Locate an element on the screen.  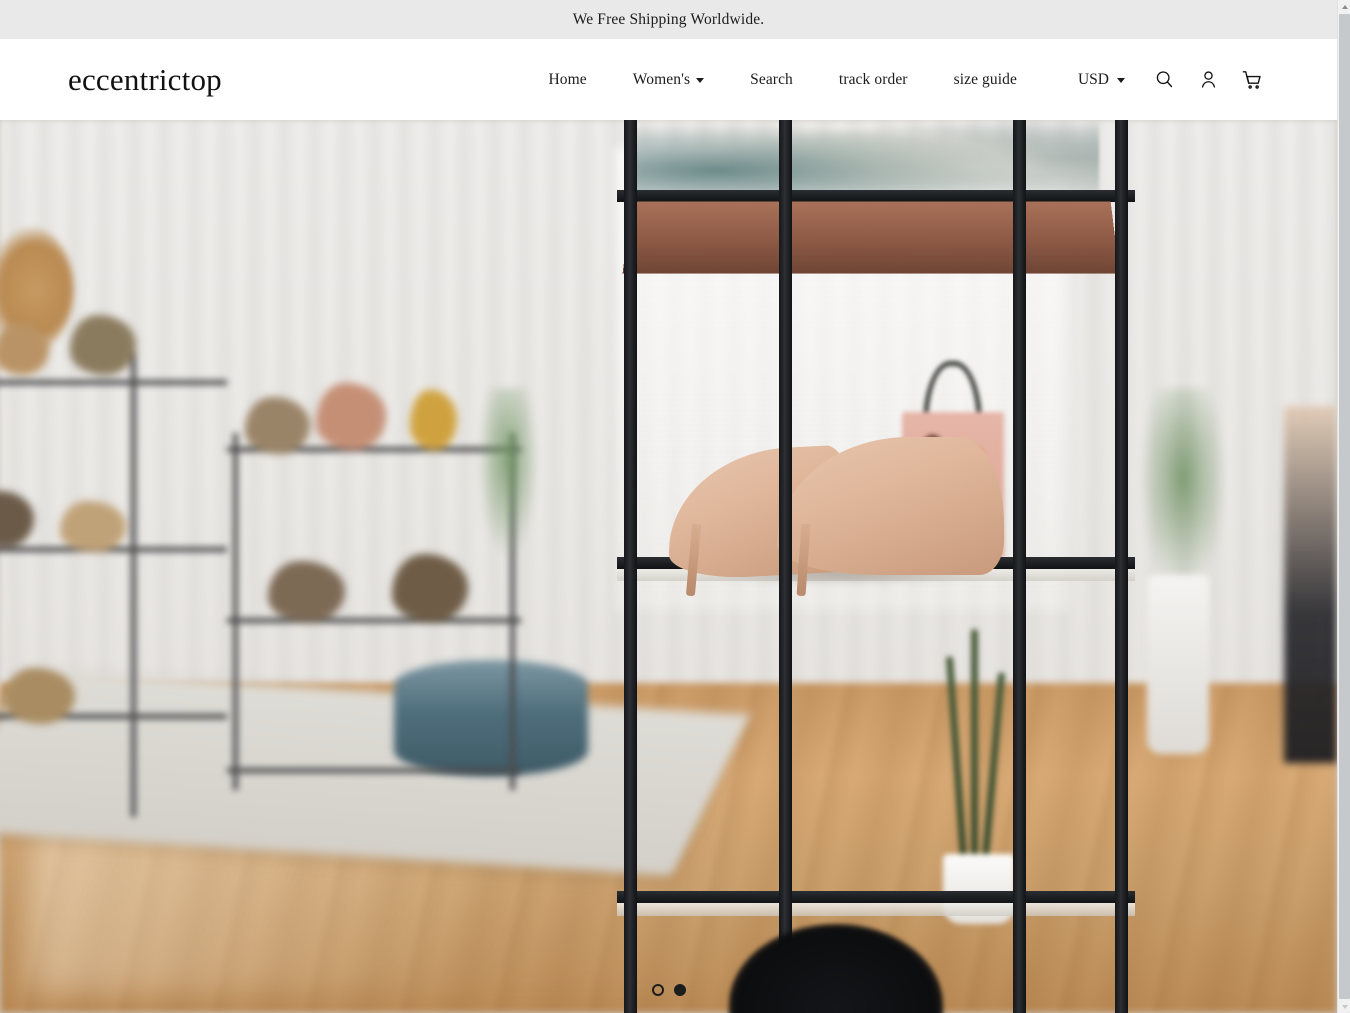
scrollbar-down-arrow is located at coordinates (1344, 1006).